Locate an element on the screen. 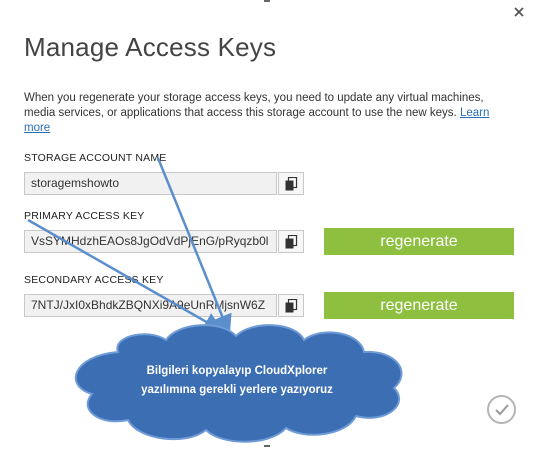 The width and height of the screenshot is (534, 450). confirm-button is located at coordinates (501, 409).